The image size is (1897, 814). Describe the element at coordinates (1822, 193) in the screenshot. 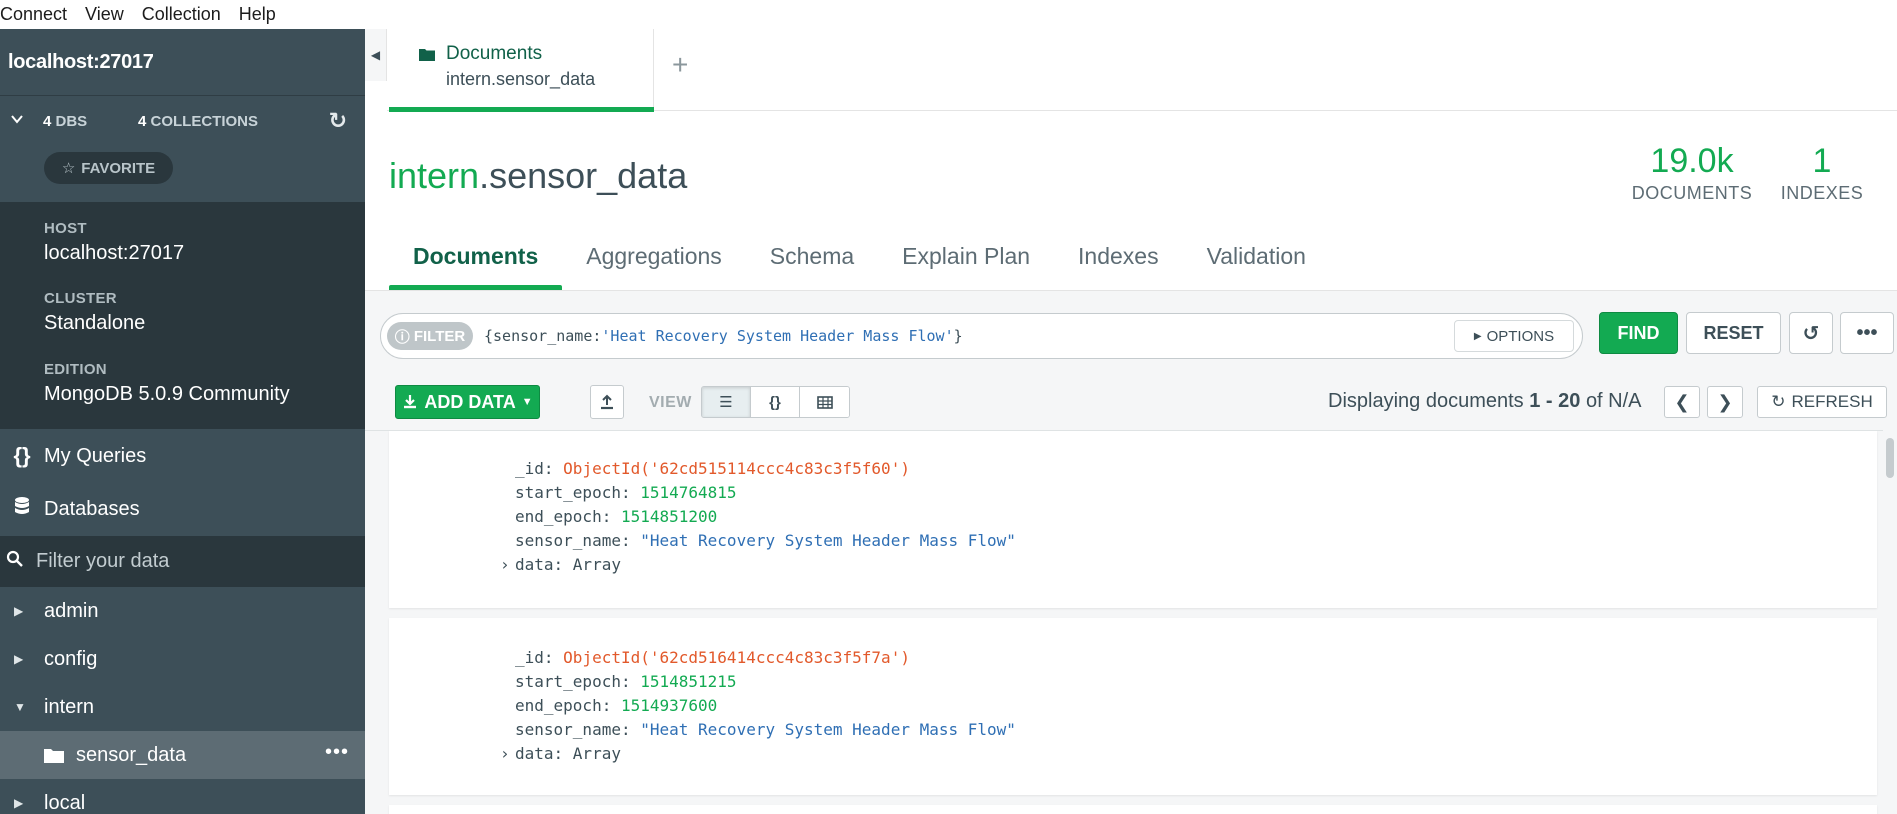

I see `indexes-label: INDEXES` at that location.